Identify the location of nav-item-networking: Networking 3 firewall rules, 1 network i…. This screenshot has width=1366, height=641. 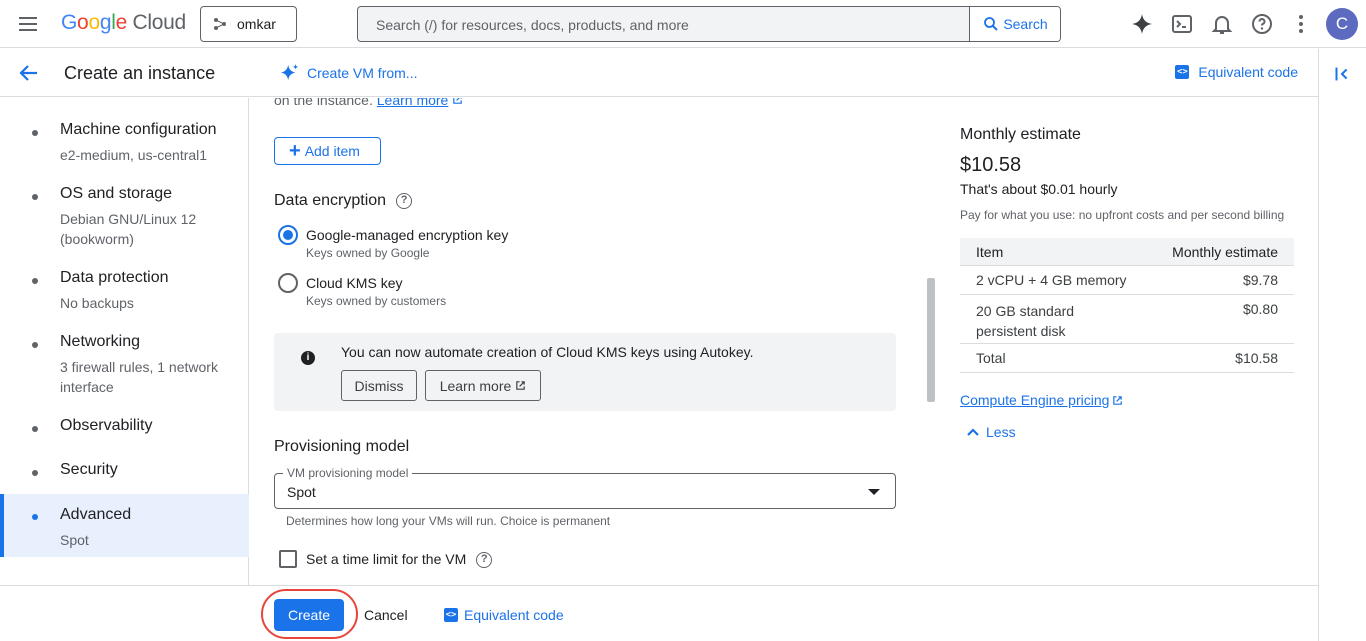
(124, 364).